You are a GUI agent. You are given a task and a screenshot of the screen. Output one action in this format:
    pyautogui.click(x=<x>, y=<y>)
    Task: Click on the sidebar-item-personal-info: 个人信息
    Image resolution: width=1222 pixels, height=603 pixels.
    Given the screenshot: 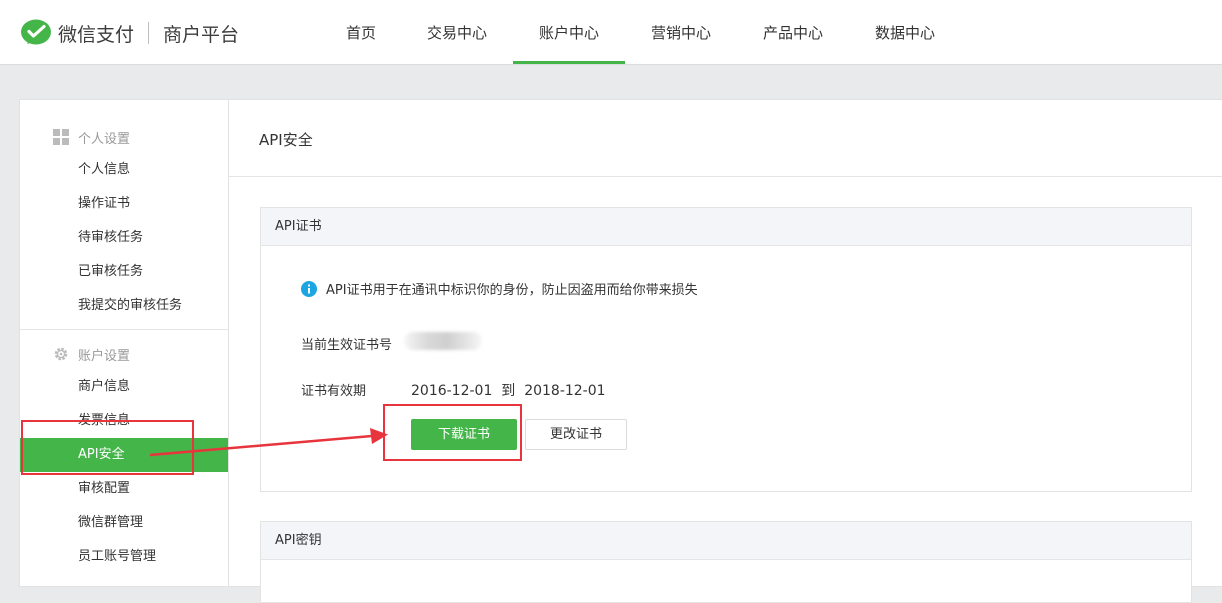 What is the action you would take?
    pyautogui.click(x=124, y=170)
    